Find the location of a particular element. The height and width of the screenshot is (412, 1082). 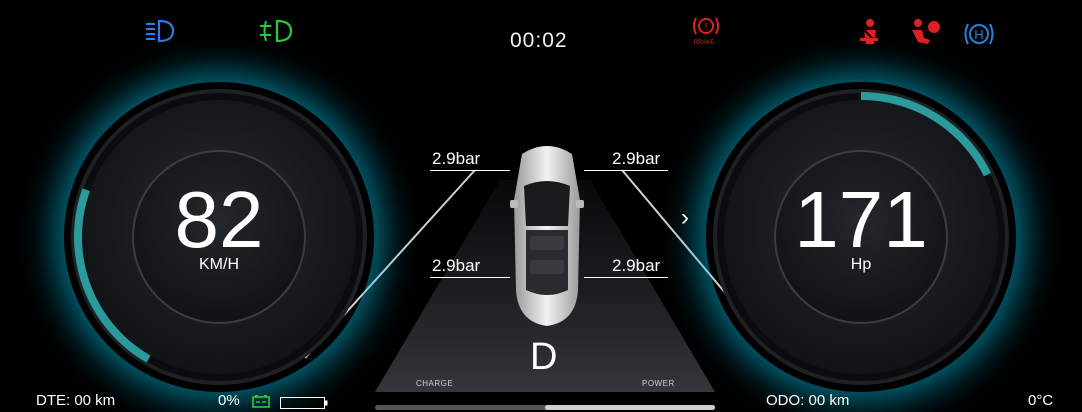

tire-pressure-front-left: 2.9bar is located at coordinates (456, 158).